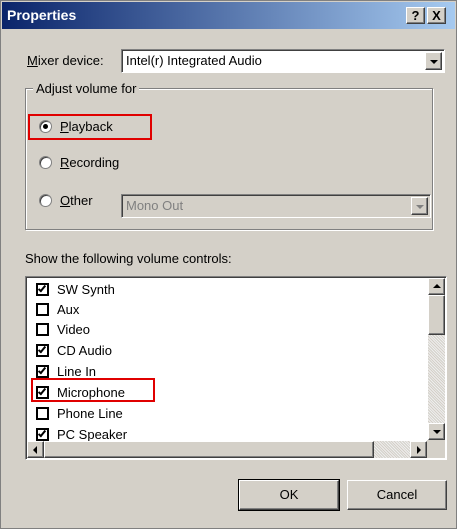  Describe the element at coordinates (86, 289) in the screenshot. I see `list-item-label: SW Synth` at that location.